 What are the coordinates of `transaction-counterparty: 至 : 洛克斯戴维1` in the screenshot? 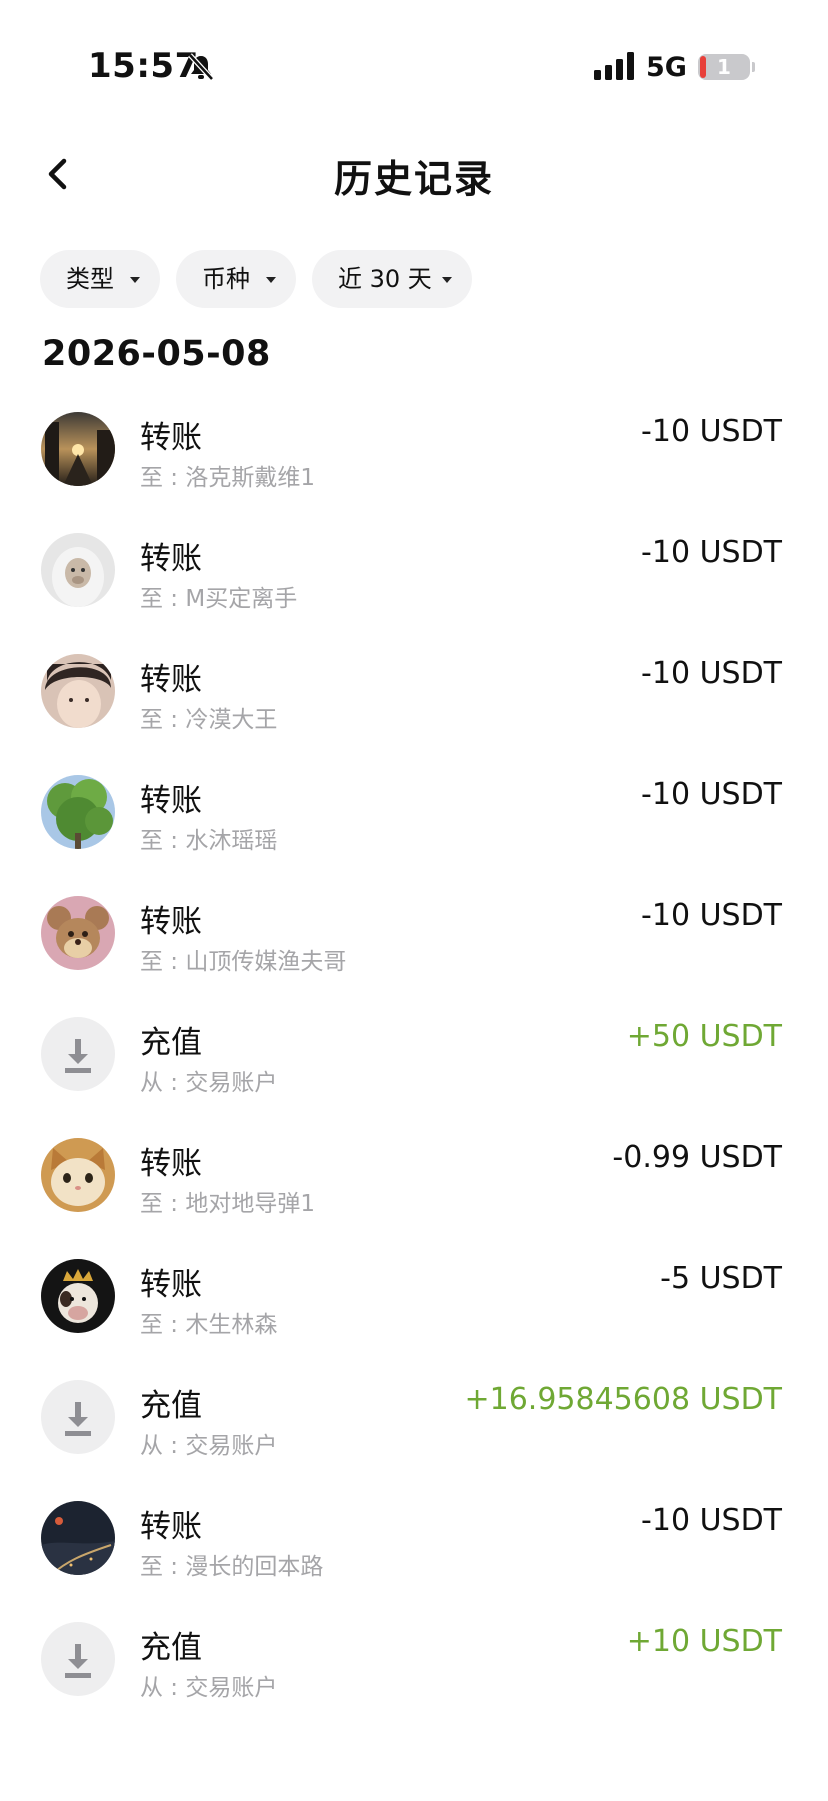 It's located at (228, 478).